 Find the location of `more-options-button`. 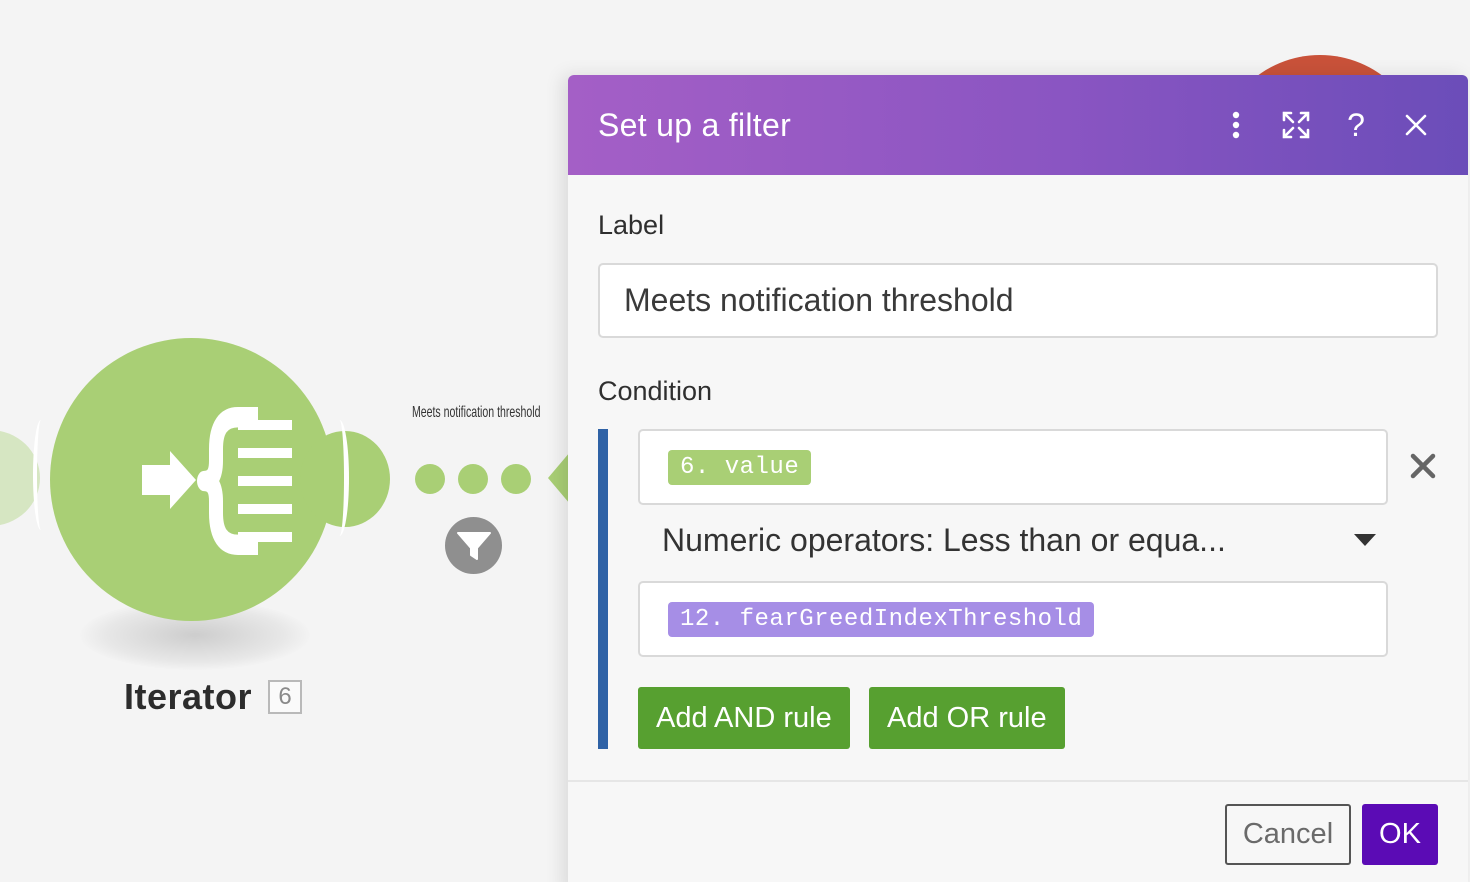

more-options-button is located at coordinates (1236, 125).